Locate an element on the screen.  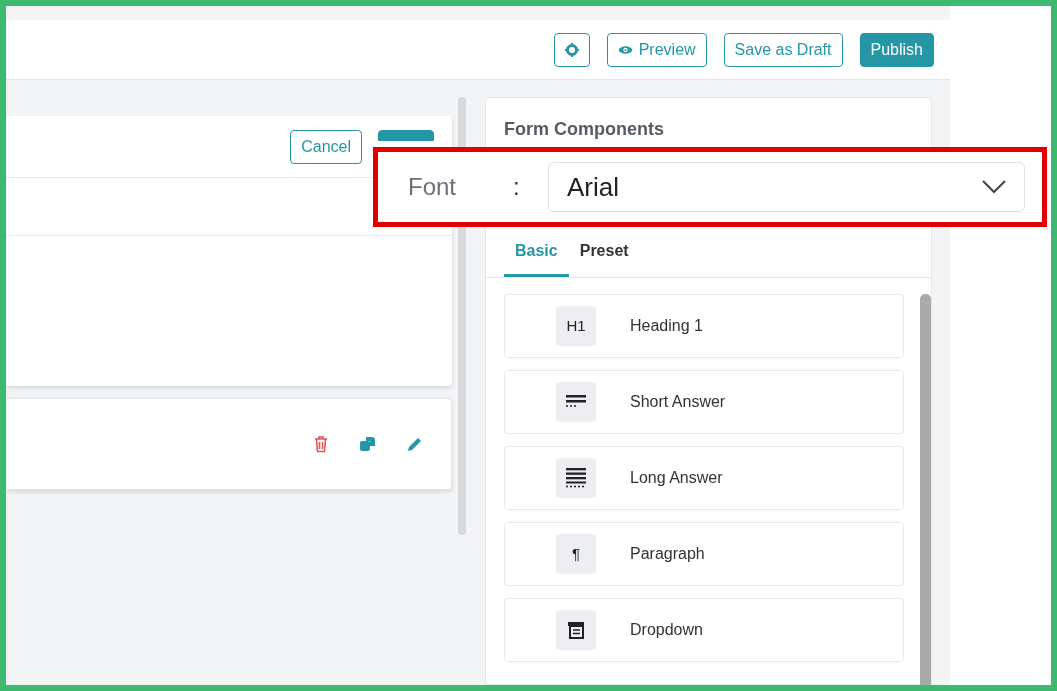
component-label: Heading 1 is located at coordinates (666, 326).